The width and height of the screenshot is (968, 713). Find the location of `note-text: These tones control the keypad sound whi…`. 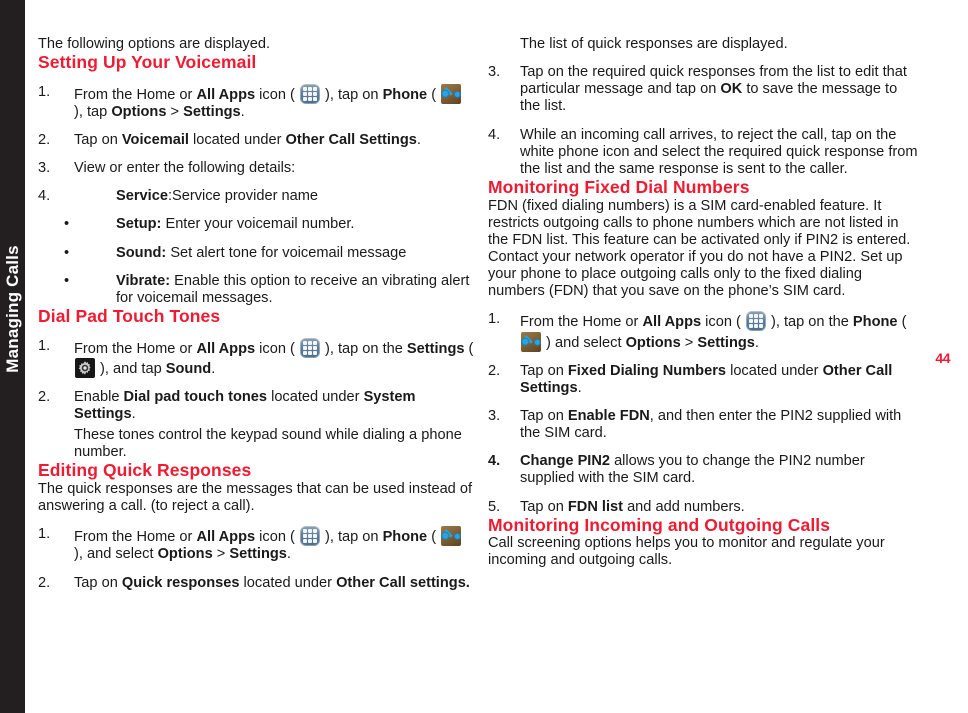

note-text: These tones control the keypad sound whi… is located at coordinates (268, 444).